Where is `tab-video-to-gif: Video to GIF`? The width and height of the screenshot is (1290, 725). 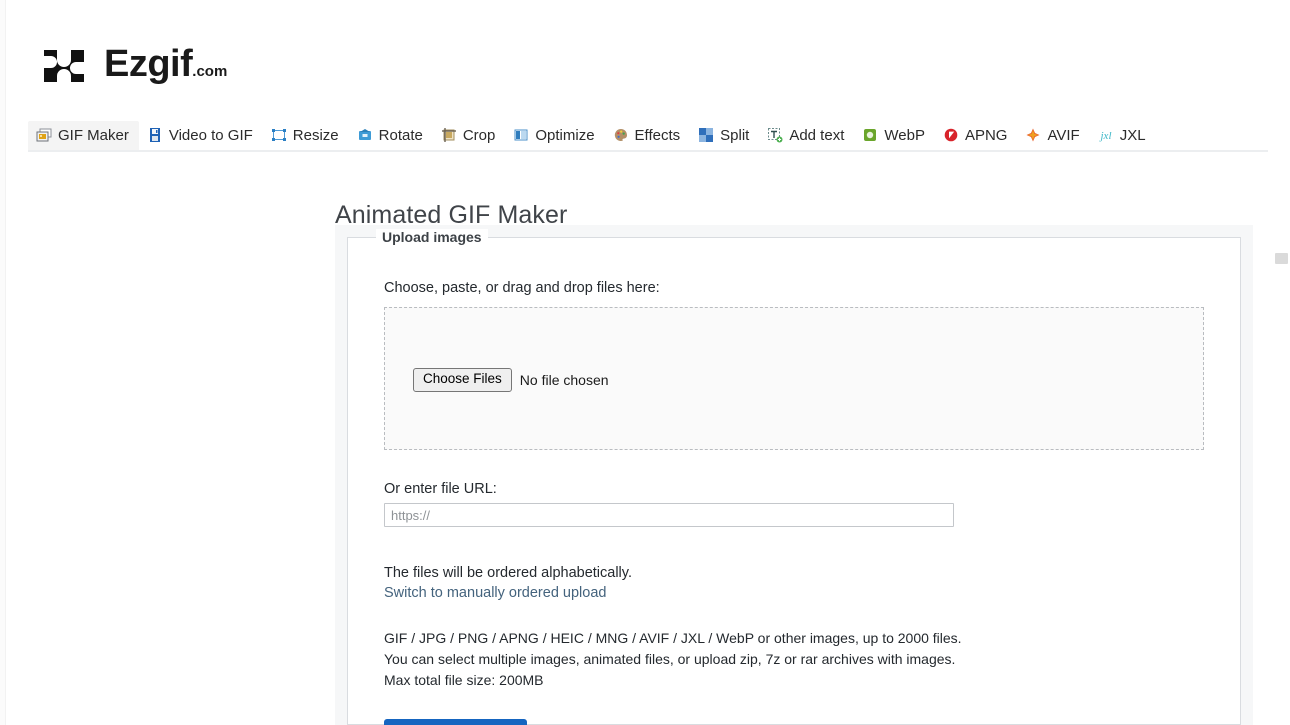
tab-video-to-gif: Video to GIF is located at coordinates (201, 135).